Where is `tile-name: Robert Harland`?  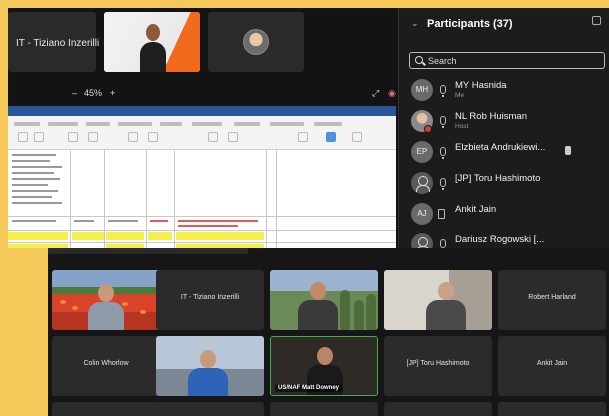
tile-name: Robert Harland is located at coordinates (552, 297).